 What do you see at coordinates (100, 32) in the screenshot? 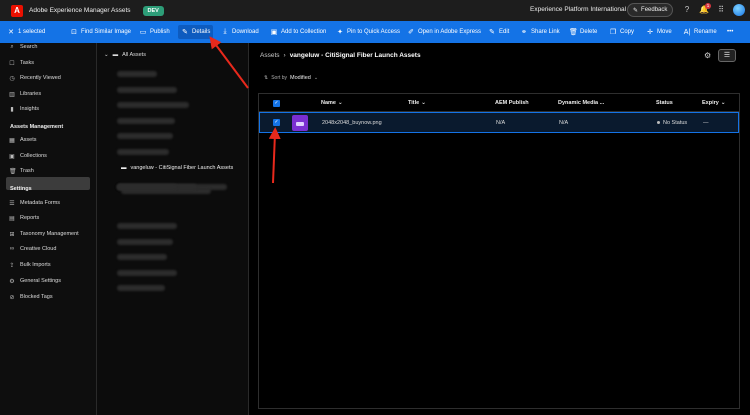
I see `find-similar-button: ⊡ Find Similar Image` at bounding box center [100, 32].